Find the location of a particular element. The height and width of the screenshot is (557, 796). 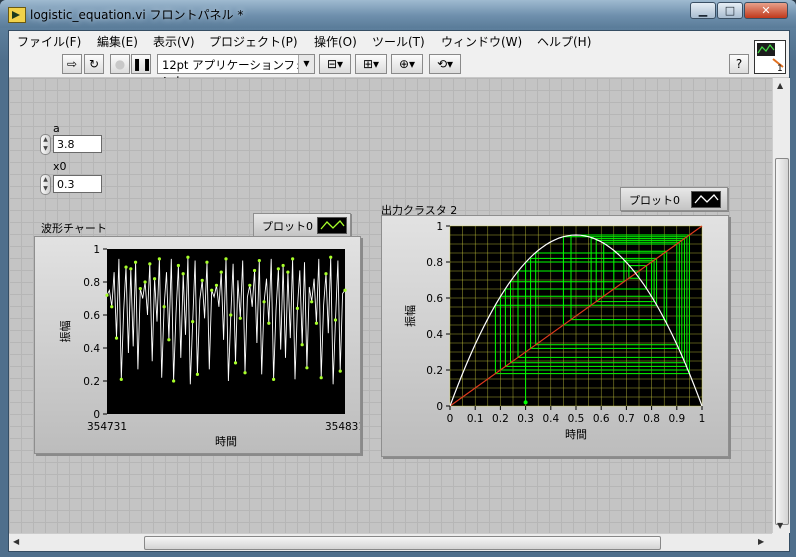

y-tick-label: 0.6 is located at coordinates (434, 299).